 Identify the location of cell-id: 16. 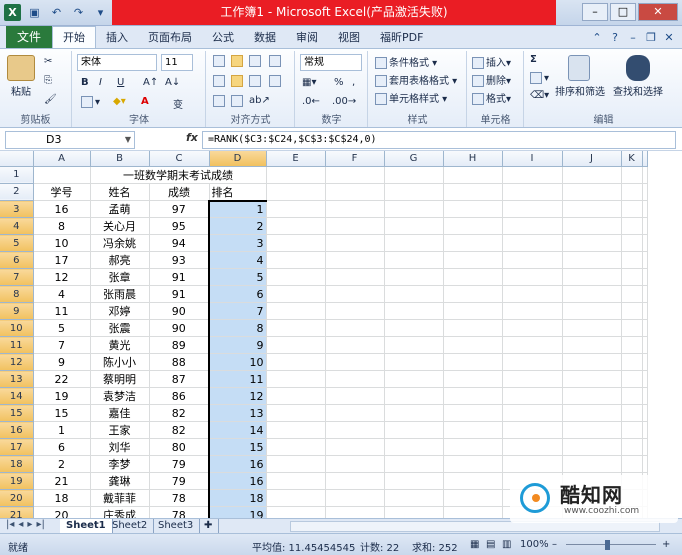
(62, 209).